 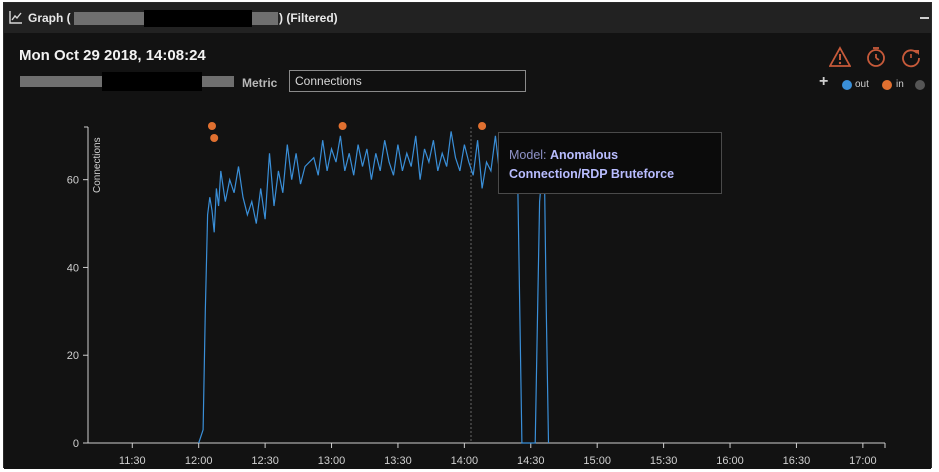 I want to click on tooltip-value-line2: Connection/RDP Bruteforce, so click(x=592, y=174).